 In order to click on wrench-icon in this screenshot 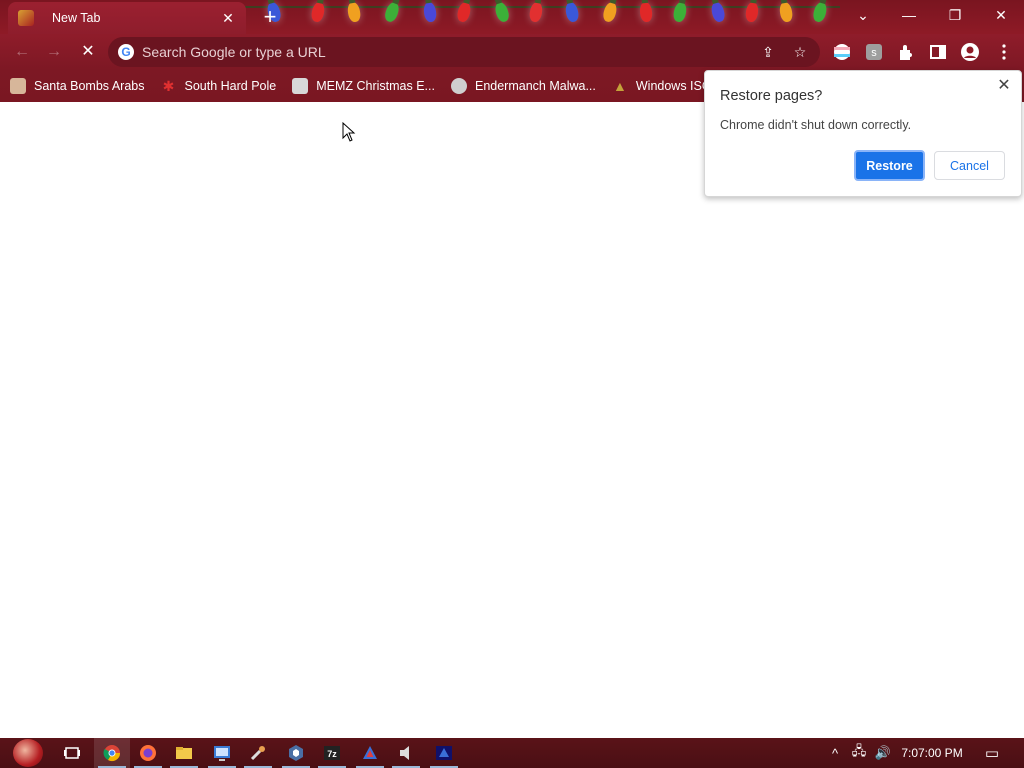, I will do `click(257, 753)`.